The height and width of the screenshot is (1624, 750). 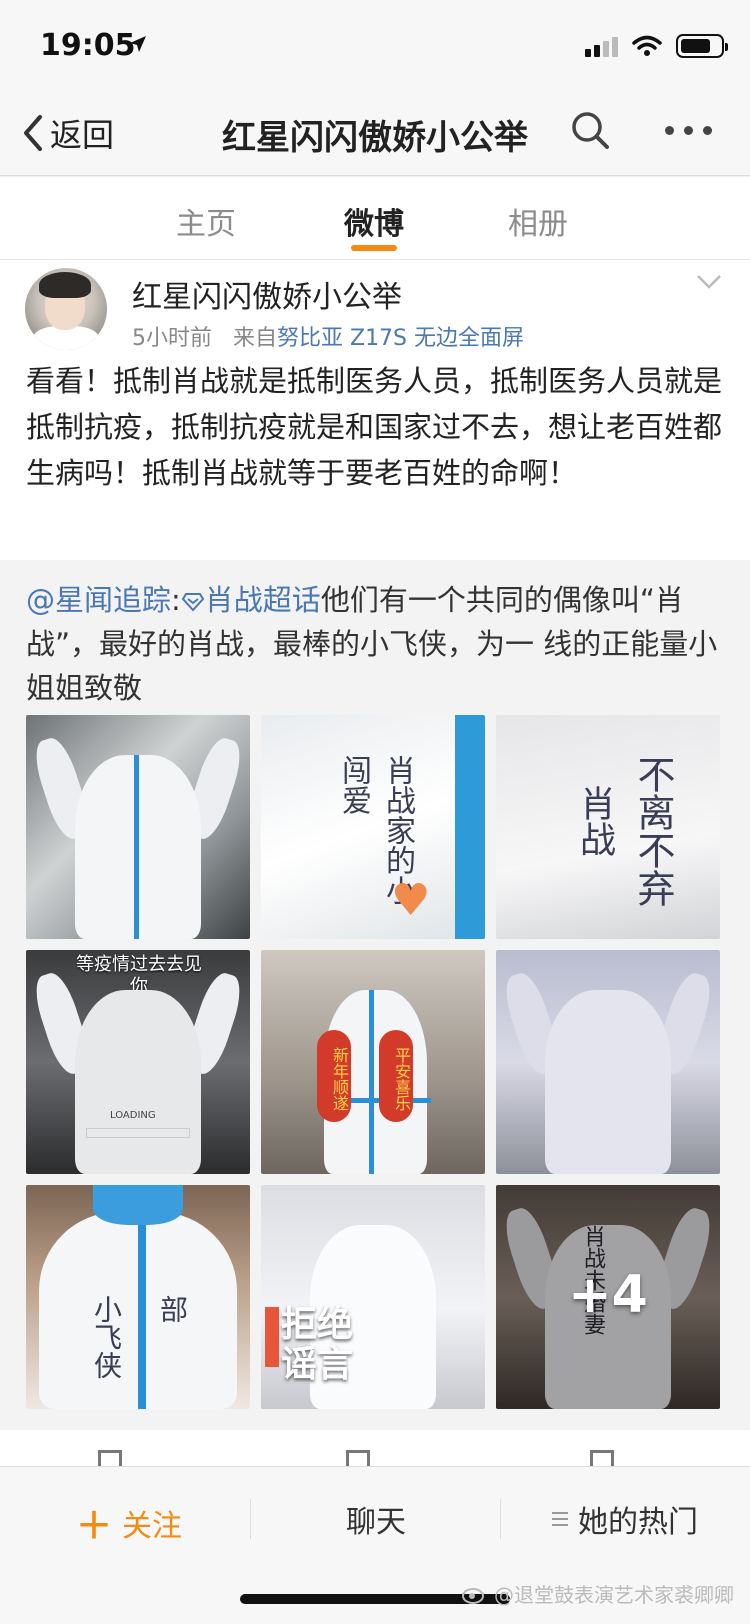 What do you see at coordinates (152, 1526) in the screenshot?
I see `follow-label: 关注` at bounding box center [152, 1526].